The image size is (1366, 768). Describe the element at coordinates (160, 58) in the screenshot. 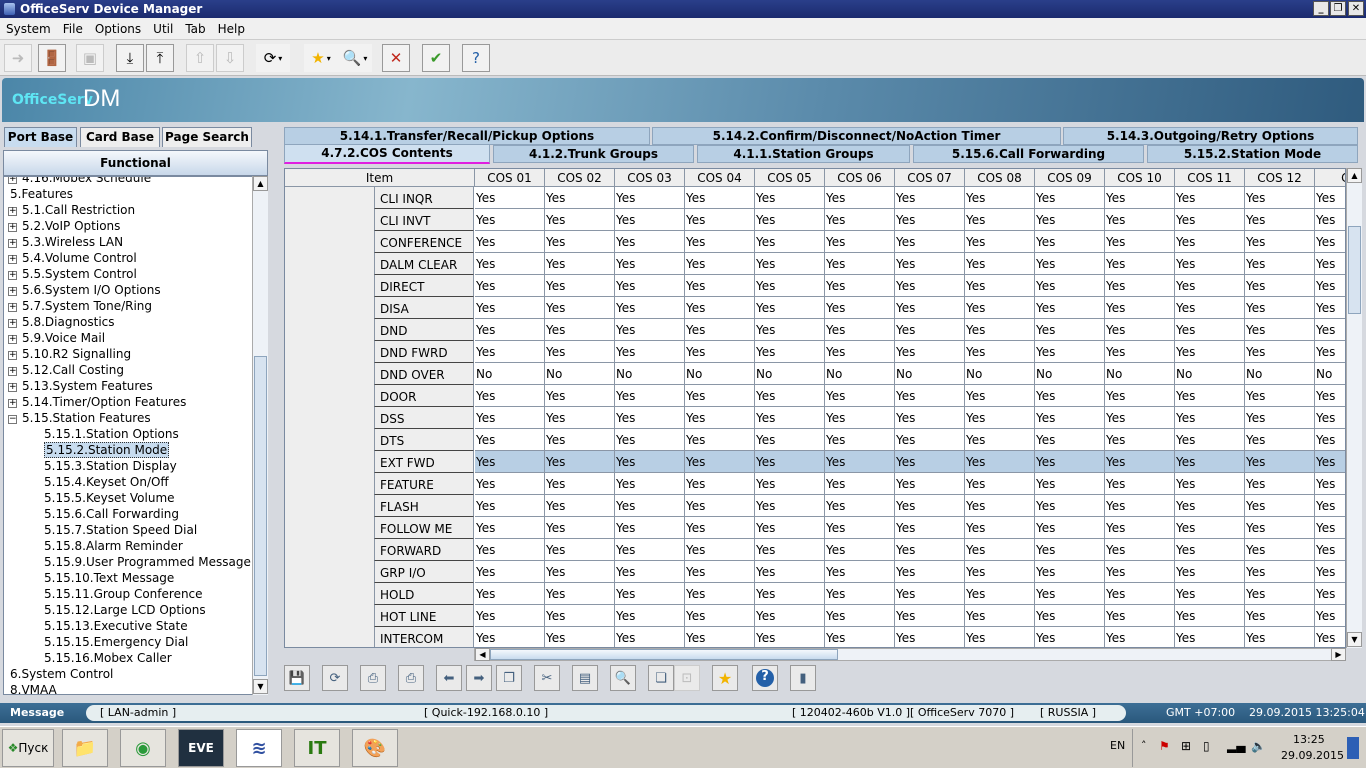

I see `upload-button: ⤒` at that location.